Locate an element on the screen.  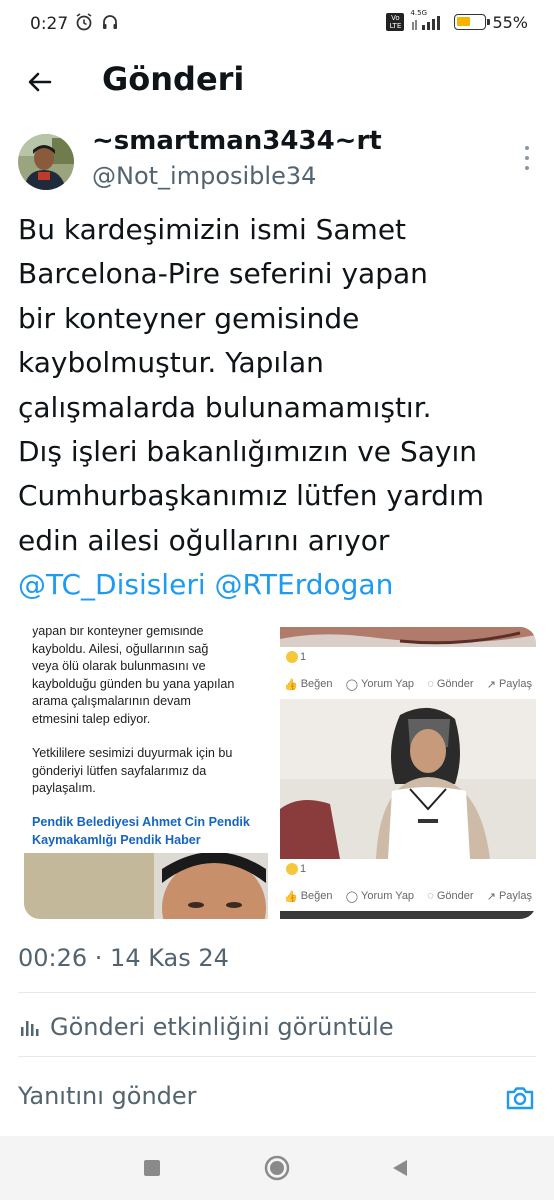
battery-percent: 55% is located at coordinates (510, 22).